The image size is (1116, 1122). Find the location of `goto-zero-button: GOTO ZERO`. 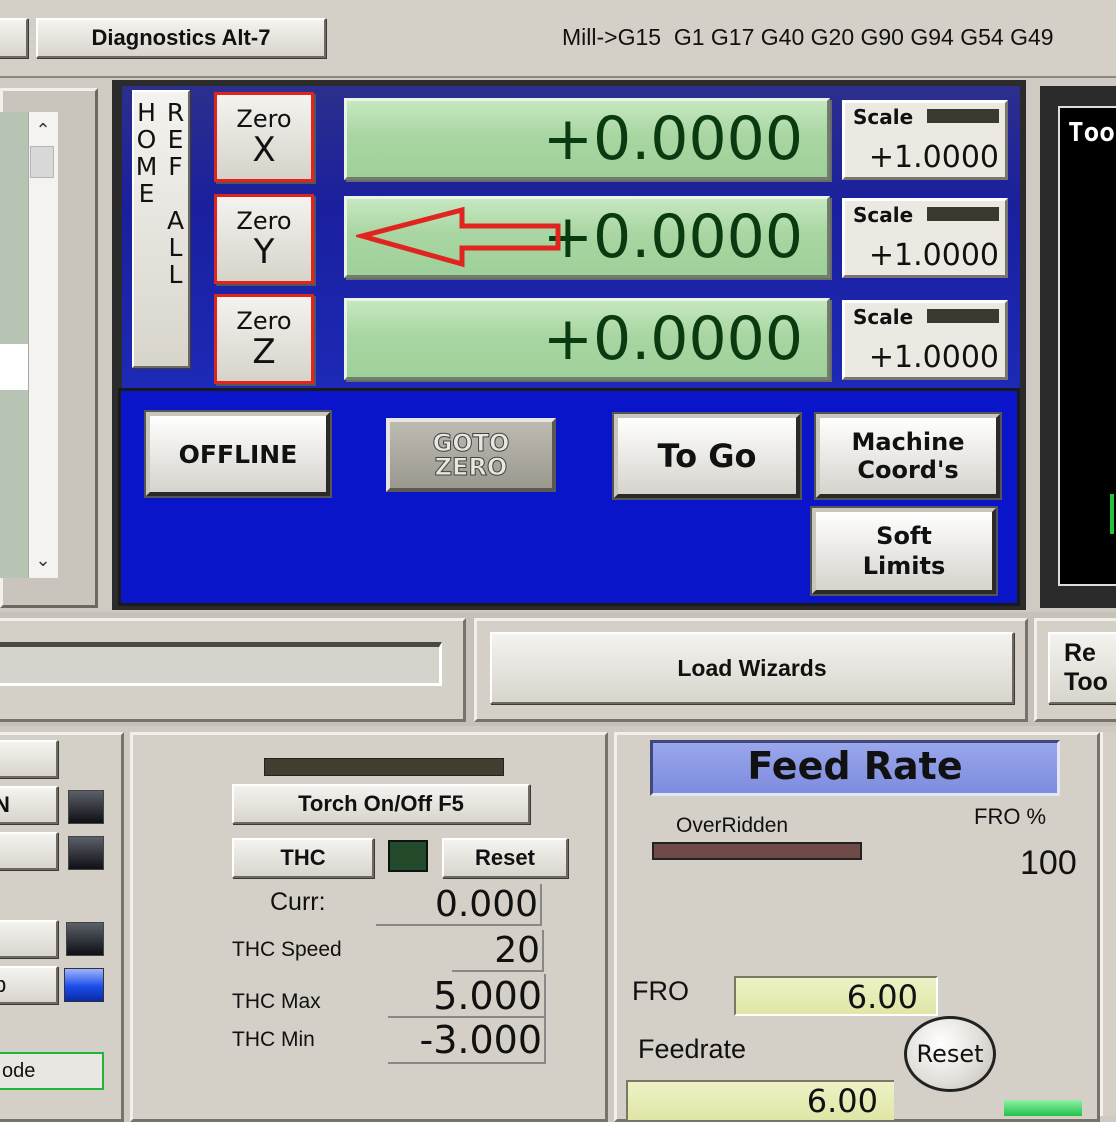

goto-zero-button: GOTO ZERO is located at coordinates (471, 455).